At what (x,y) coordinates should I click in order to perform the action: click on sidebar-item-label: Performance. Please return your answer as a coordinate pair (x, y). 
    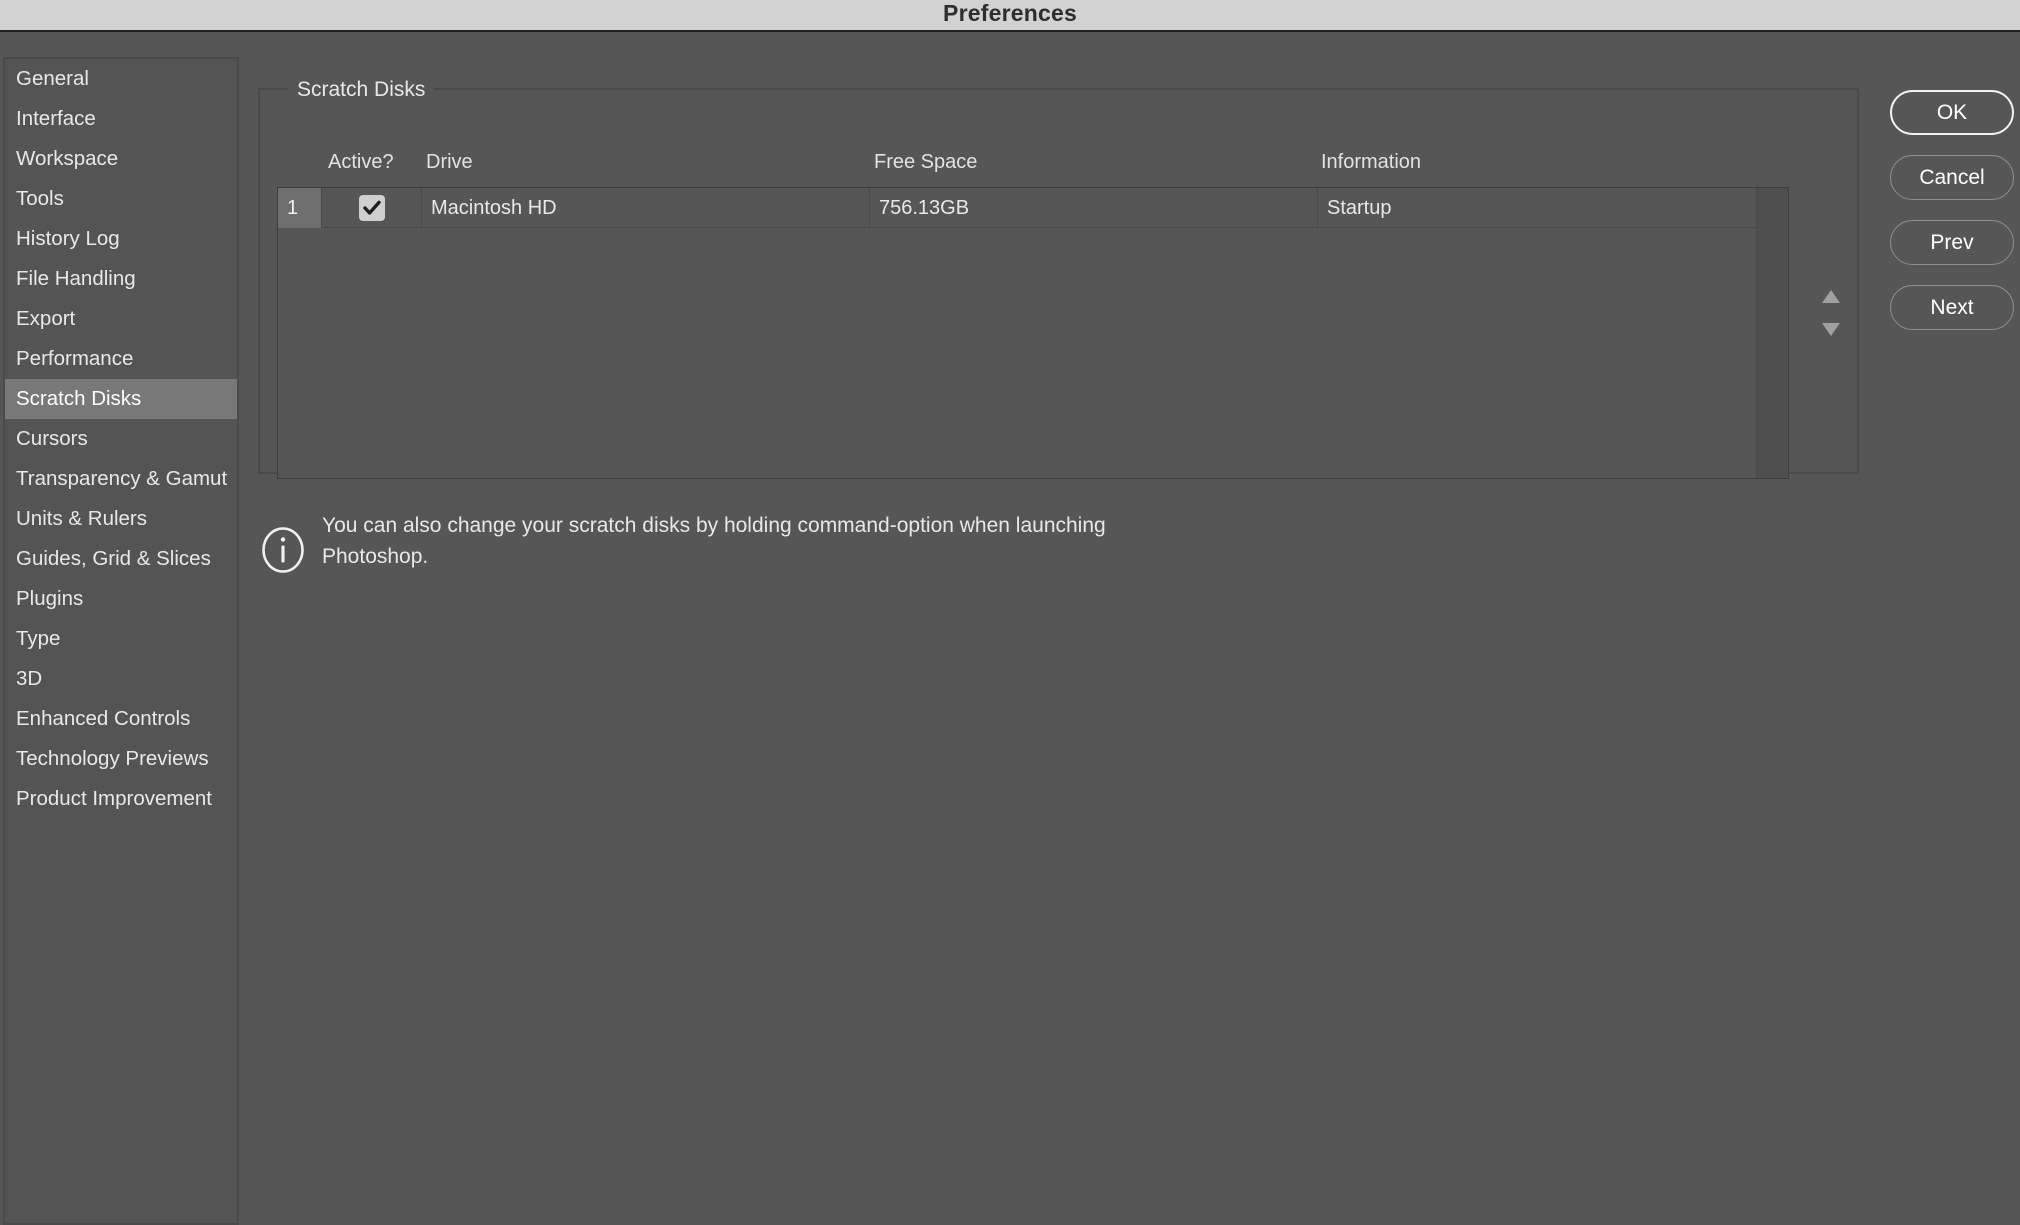
    Looking at the image, I should click on (75, 358).